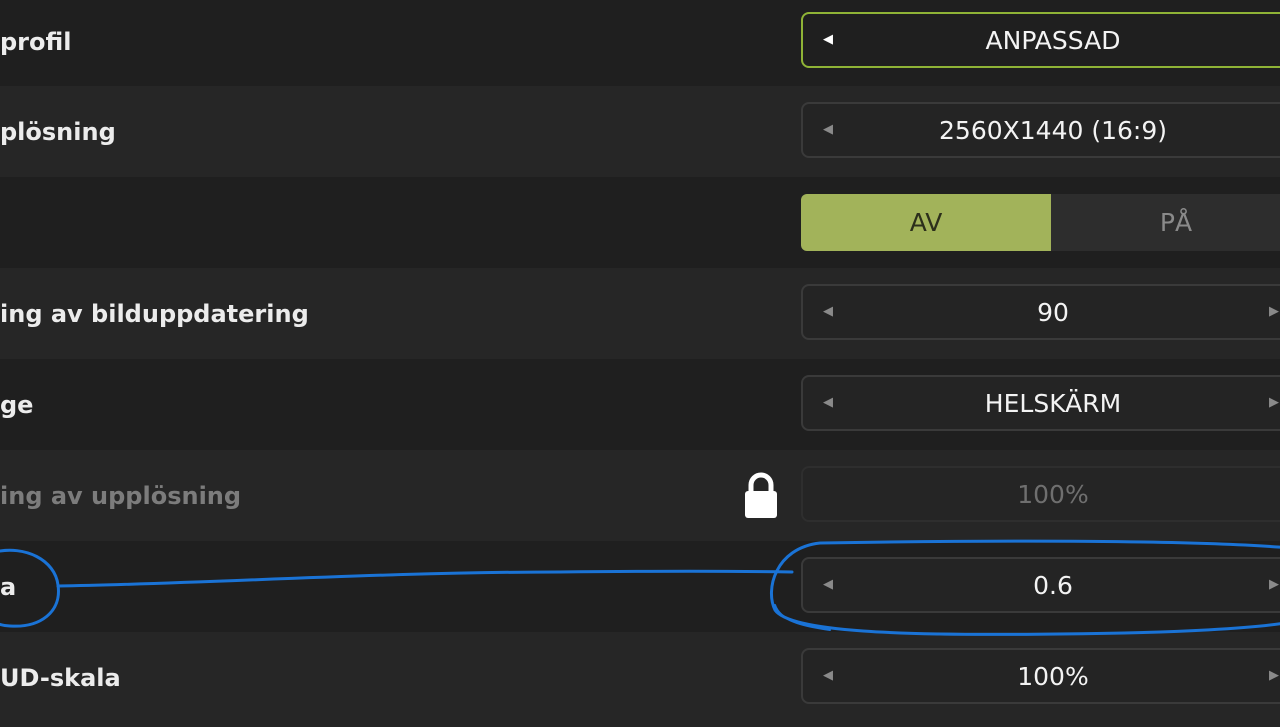 This screenshot has width=1280, height=727. I want to click on setting-row-resolution-scale: ing av upplösning 100%, so click(640, 495).